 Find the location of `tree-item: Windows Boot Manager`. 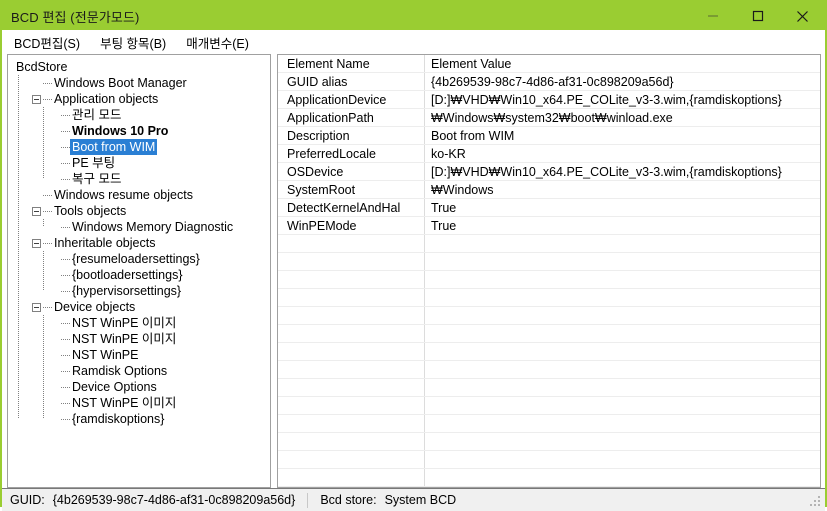

tree-item: Windows Boot Manager is located at coordinates (139, 83).